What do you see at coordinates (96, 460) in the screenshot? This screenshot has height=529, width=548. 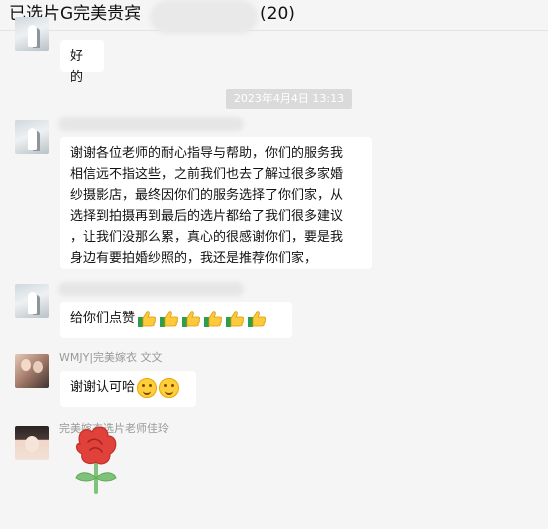 I see `red-flower-sticker` at bounding box center [96, 460].